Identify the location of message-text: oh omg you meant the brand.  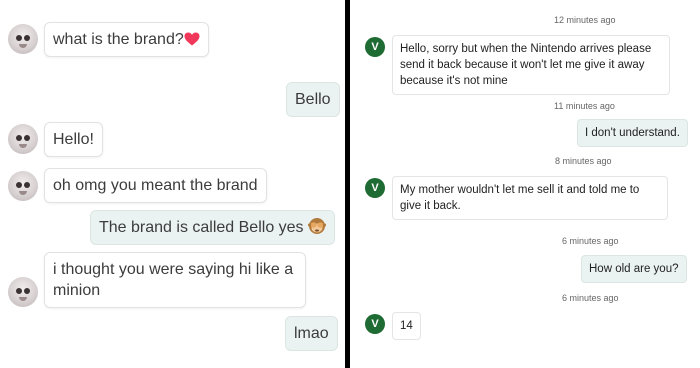
(155, 185).